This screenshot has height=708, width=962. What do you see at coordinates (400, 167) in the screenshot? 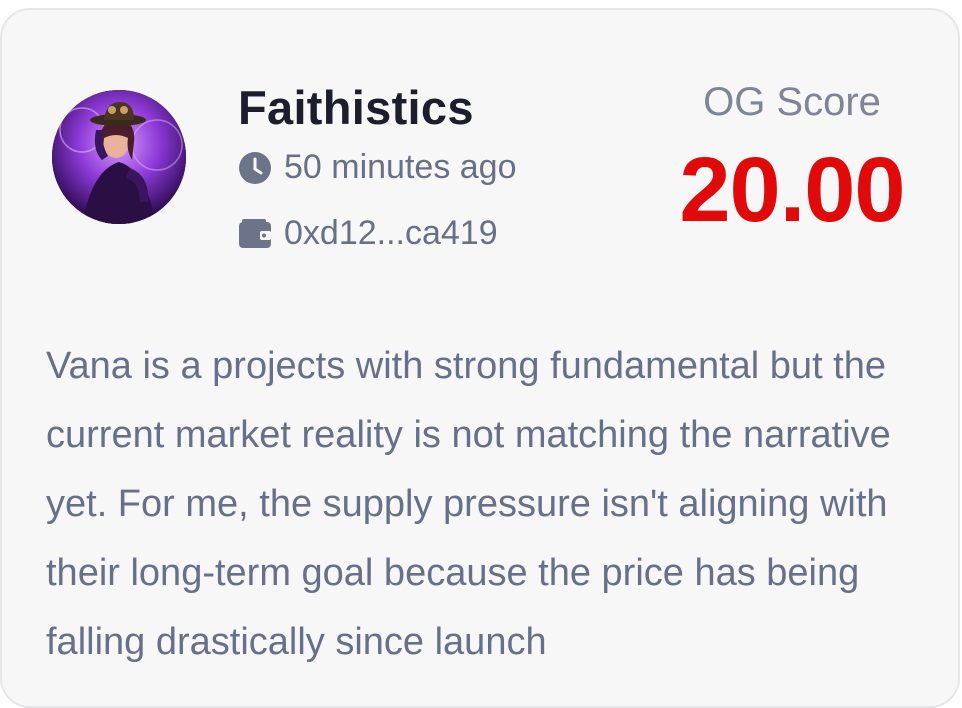
I see `timestamp-text: 50 minutes ago` at bounding box center [400, 167].